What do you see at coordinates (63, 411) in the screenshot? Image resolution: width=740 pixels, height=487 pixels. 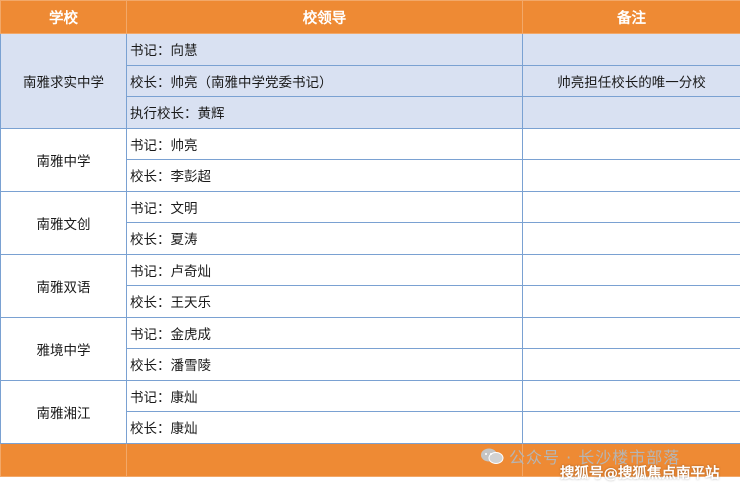 I see `school-name: 南雅湘江` at bounding box center [63, 411].